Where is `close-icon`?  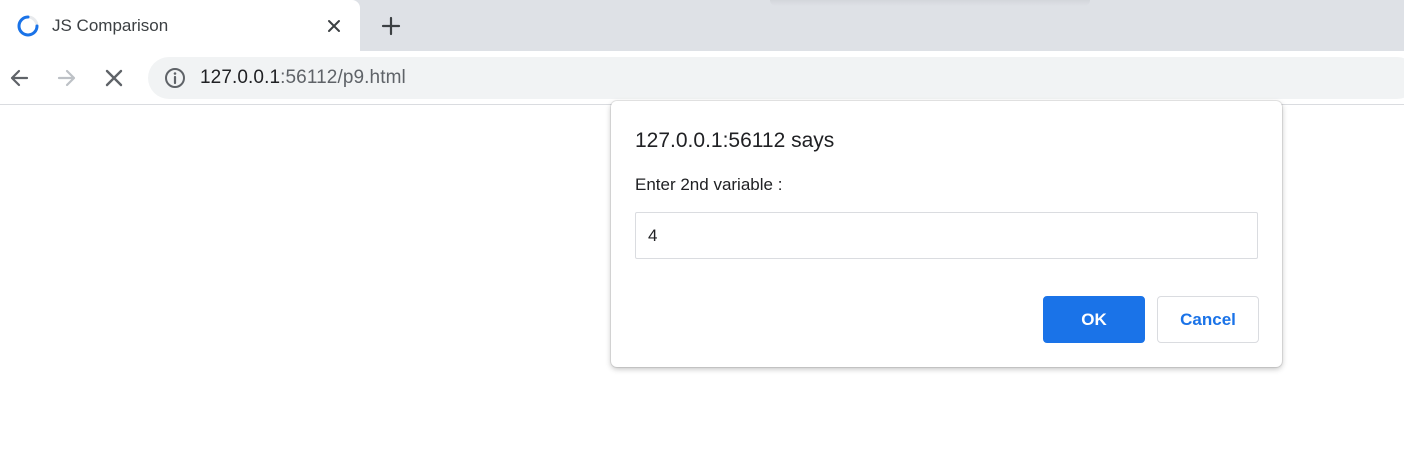 close-icon is located at coordinates (334, 26).